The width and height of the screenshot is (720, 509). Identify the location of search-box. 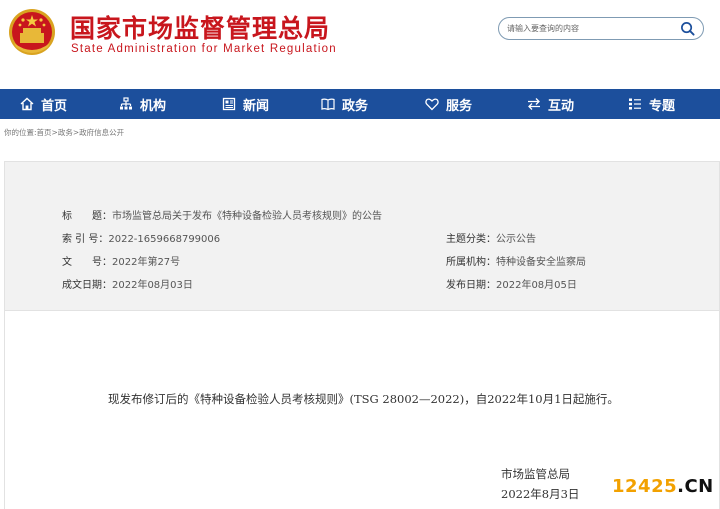
(601, 28).